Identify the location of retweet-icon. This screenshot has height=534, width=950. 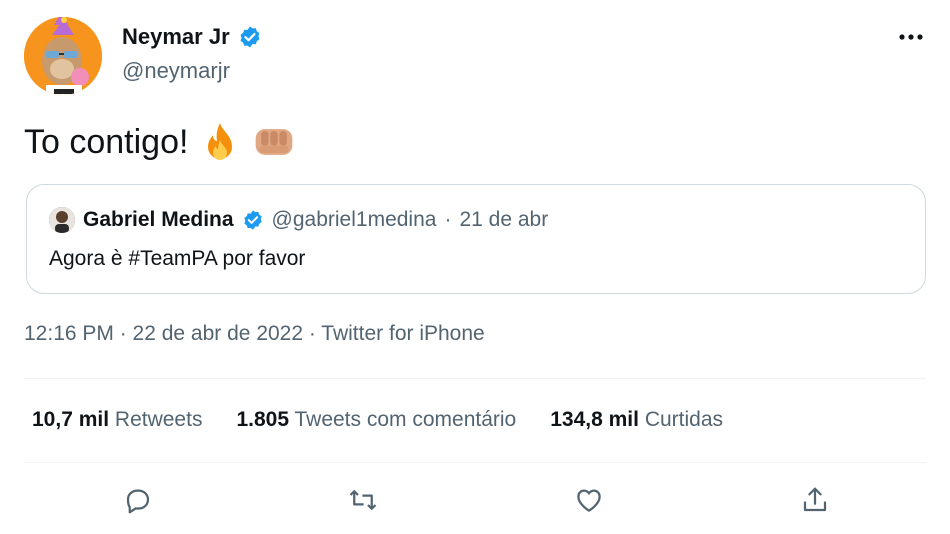
(363, 500).